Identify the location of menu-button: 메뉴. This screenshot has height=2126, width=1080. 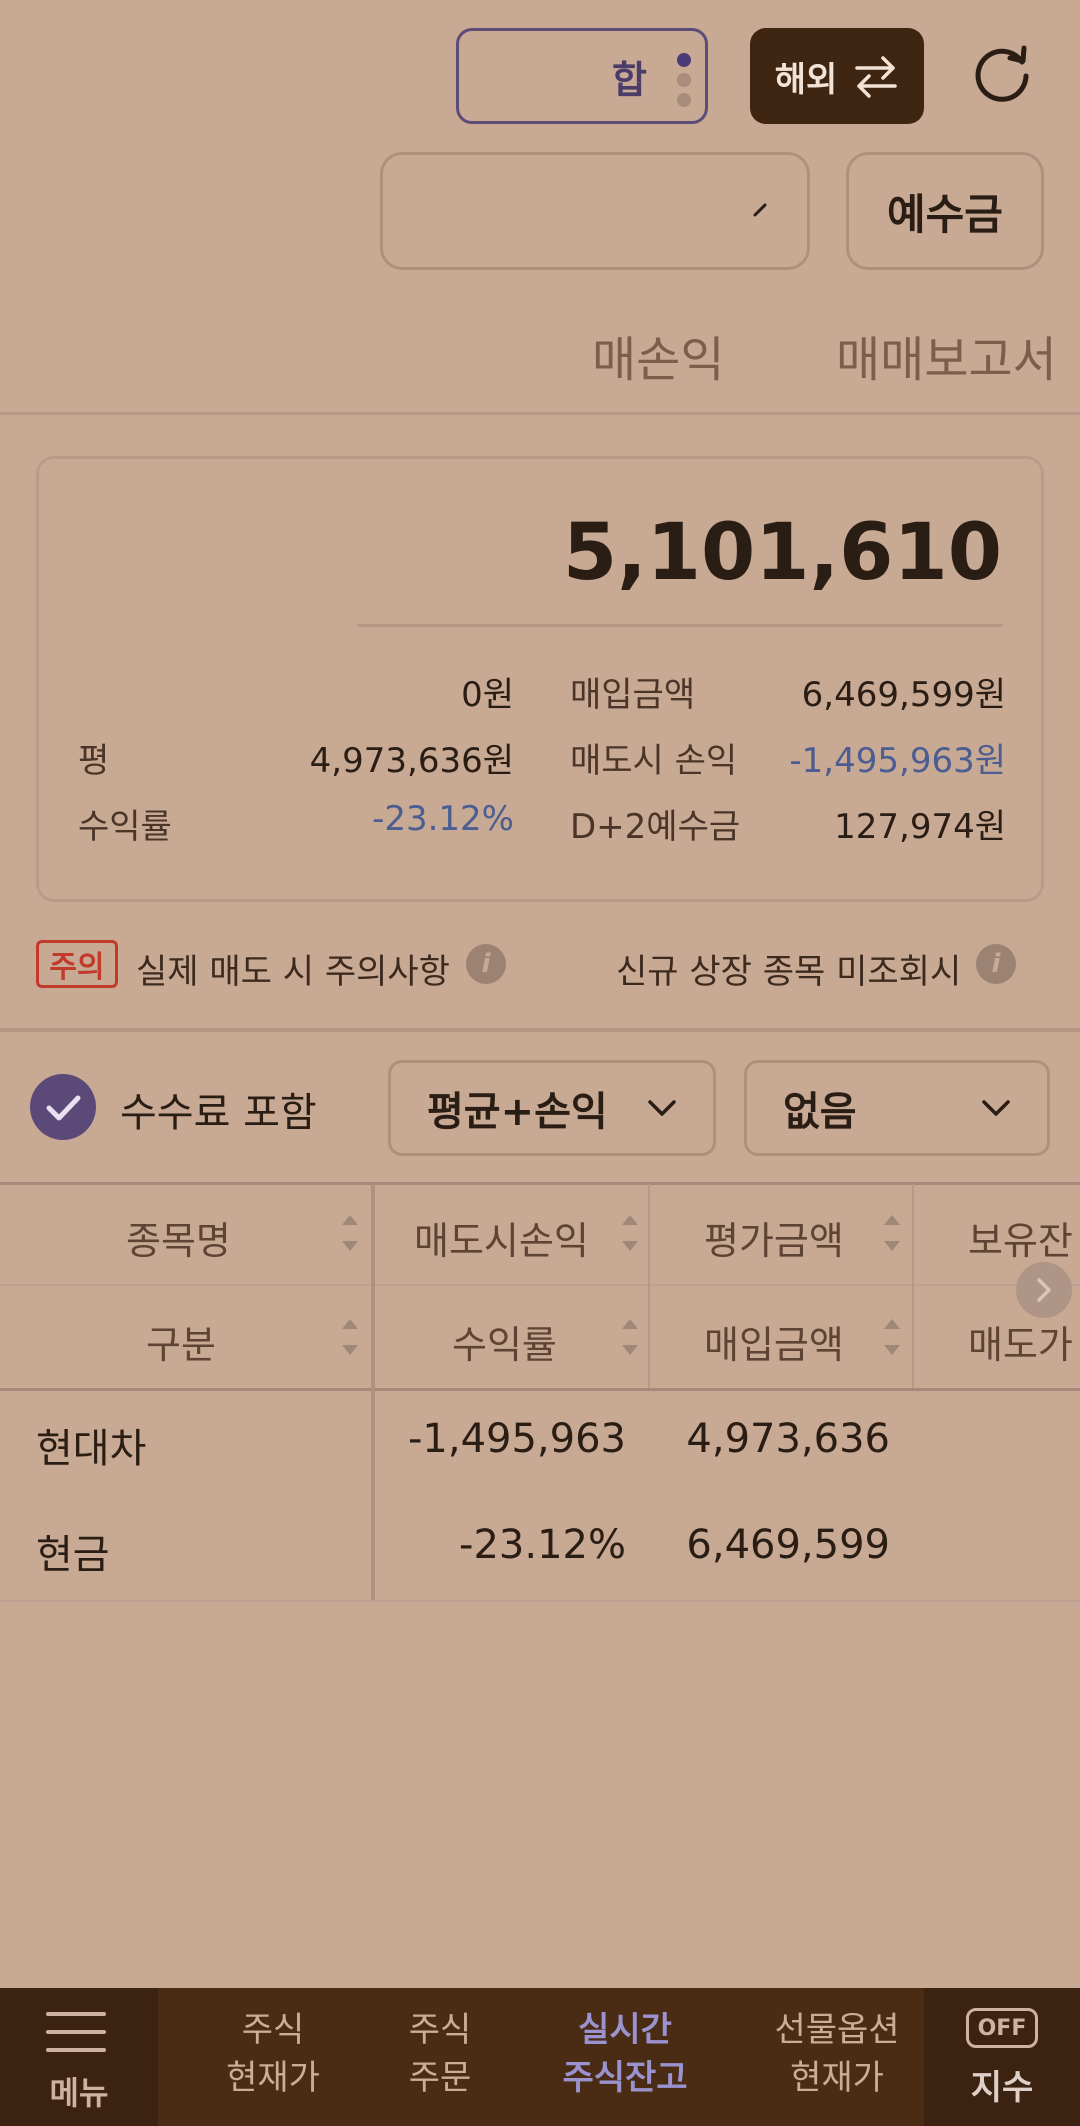
(79, 2057).